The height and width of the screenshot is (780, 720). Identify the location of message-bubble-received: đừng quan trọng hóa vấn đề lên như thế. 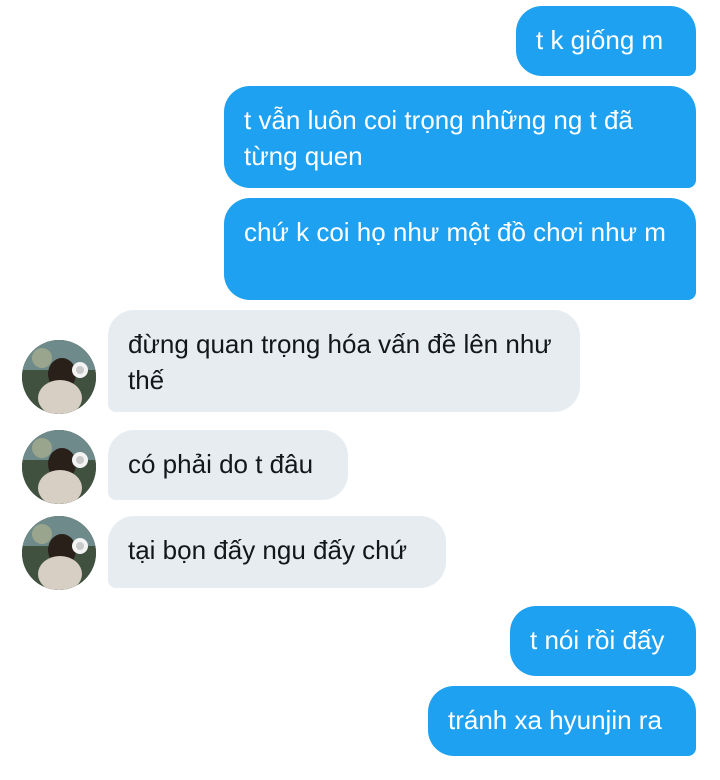
(344, 361).